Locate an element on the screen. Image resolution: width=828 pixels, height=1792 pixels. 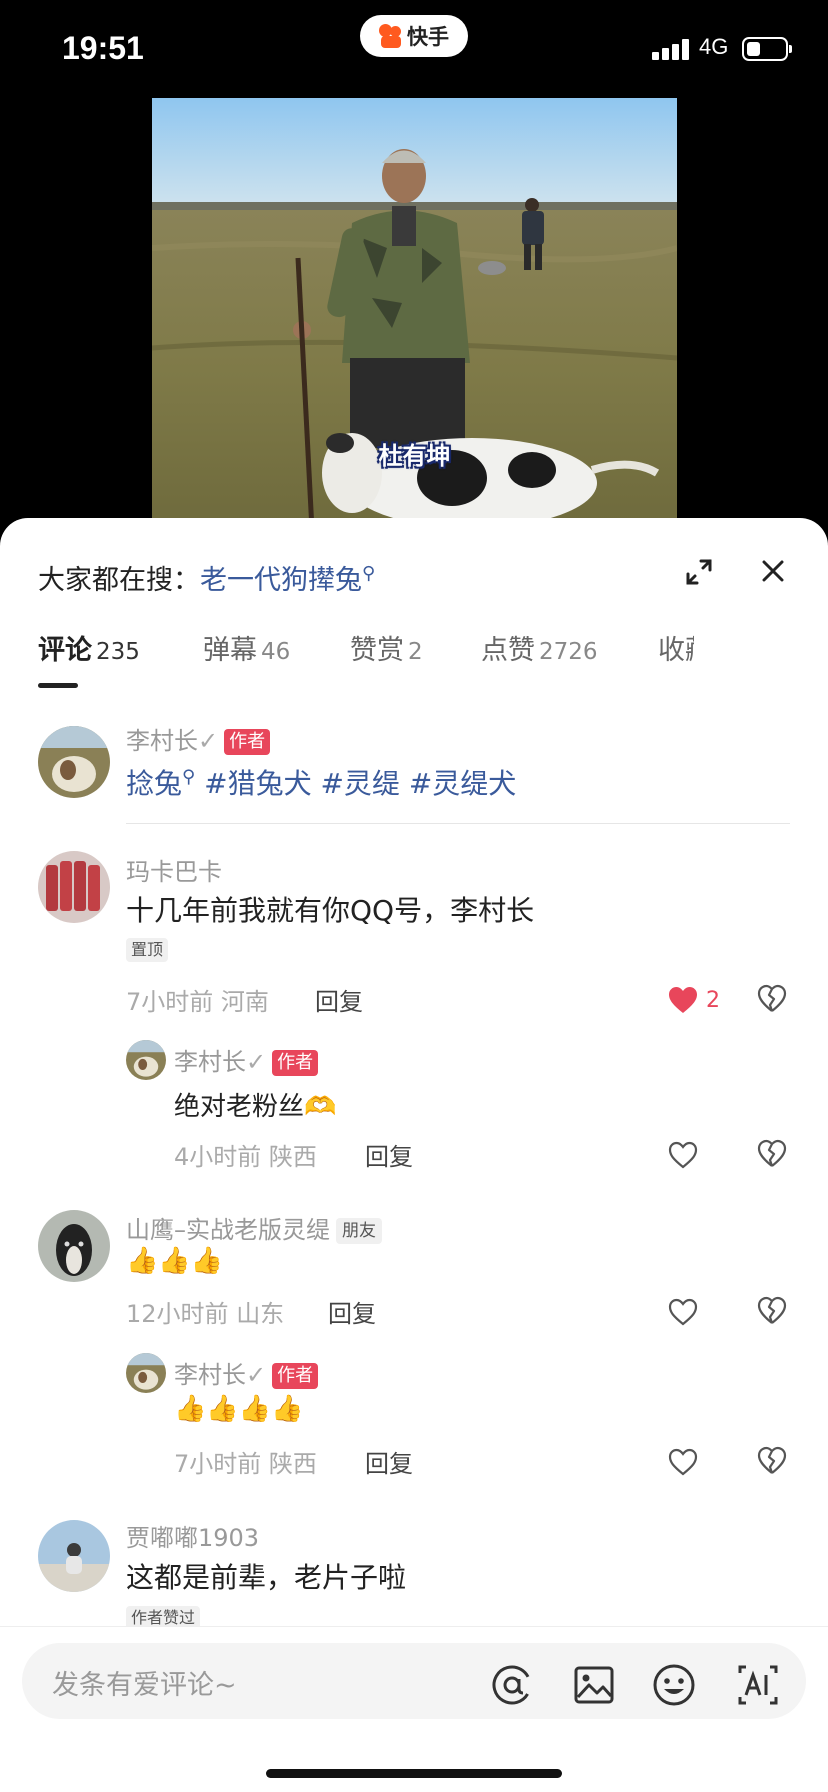
reply-meta: 7小时前 陕西 is located at coordinates (245, 1464).